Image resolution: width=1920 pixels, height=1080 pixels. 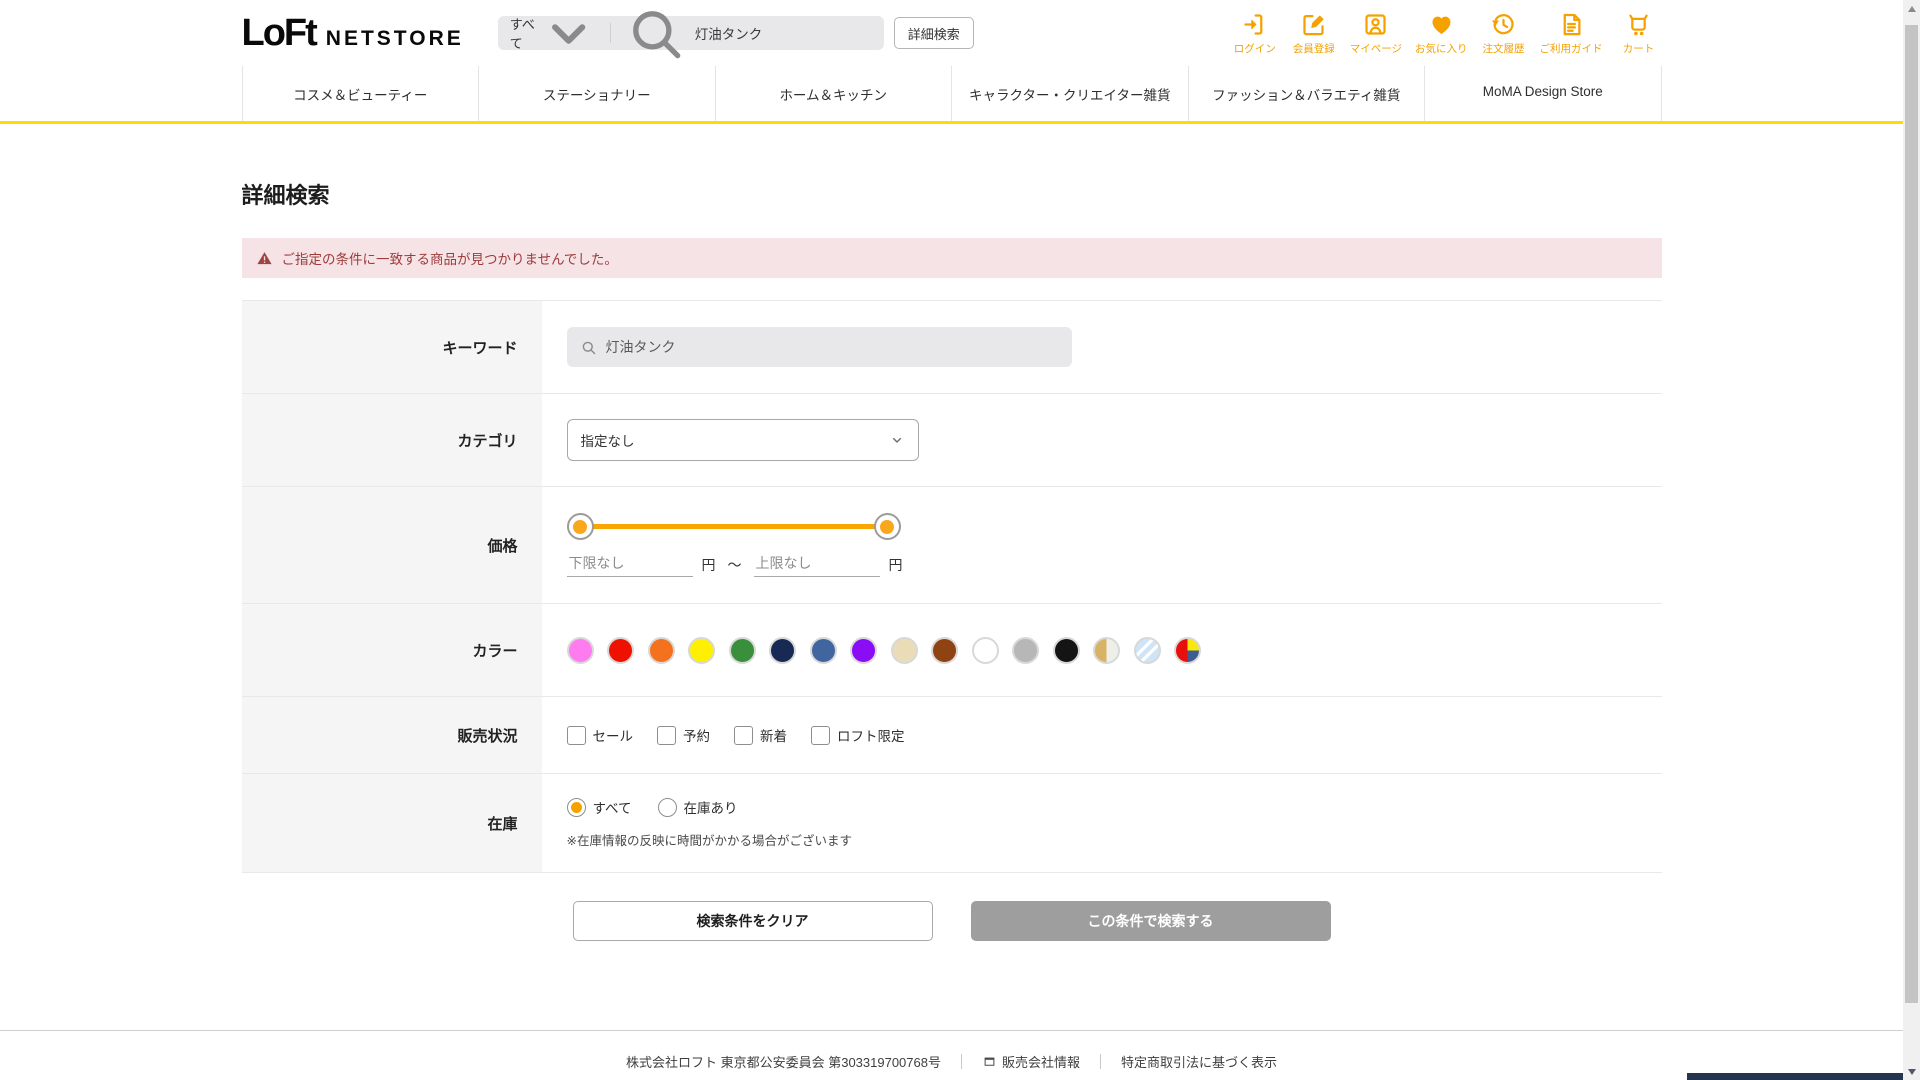 I want to click on cart-link: カート, so click(x=1639, y=33).